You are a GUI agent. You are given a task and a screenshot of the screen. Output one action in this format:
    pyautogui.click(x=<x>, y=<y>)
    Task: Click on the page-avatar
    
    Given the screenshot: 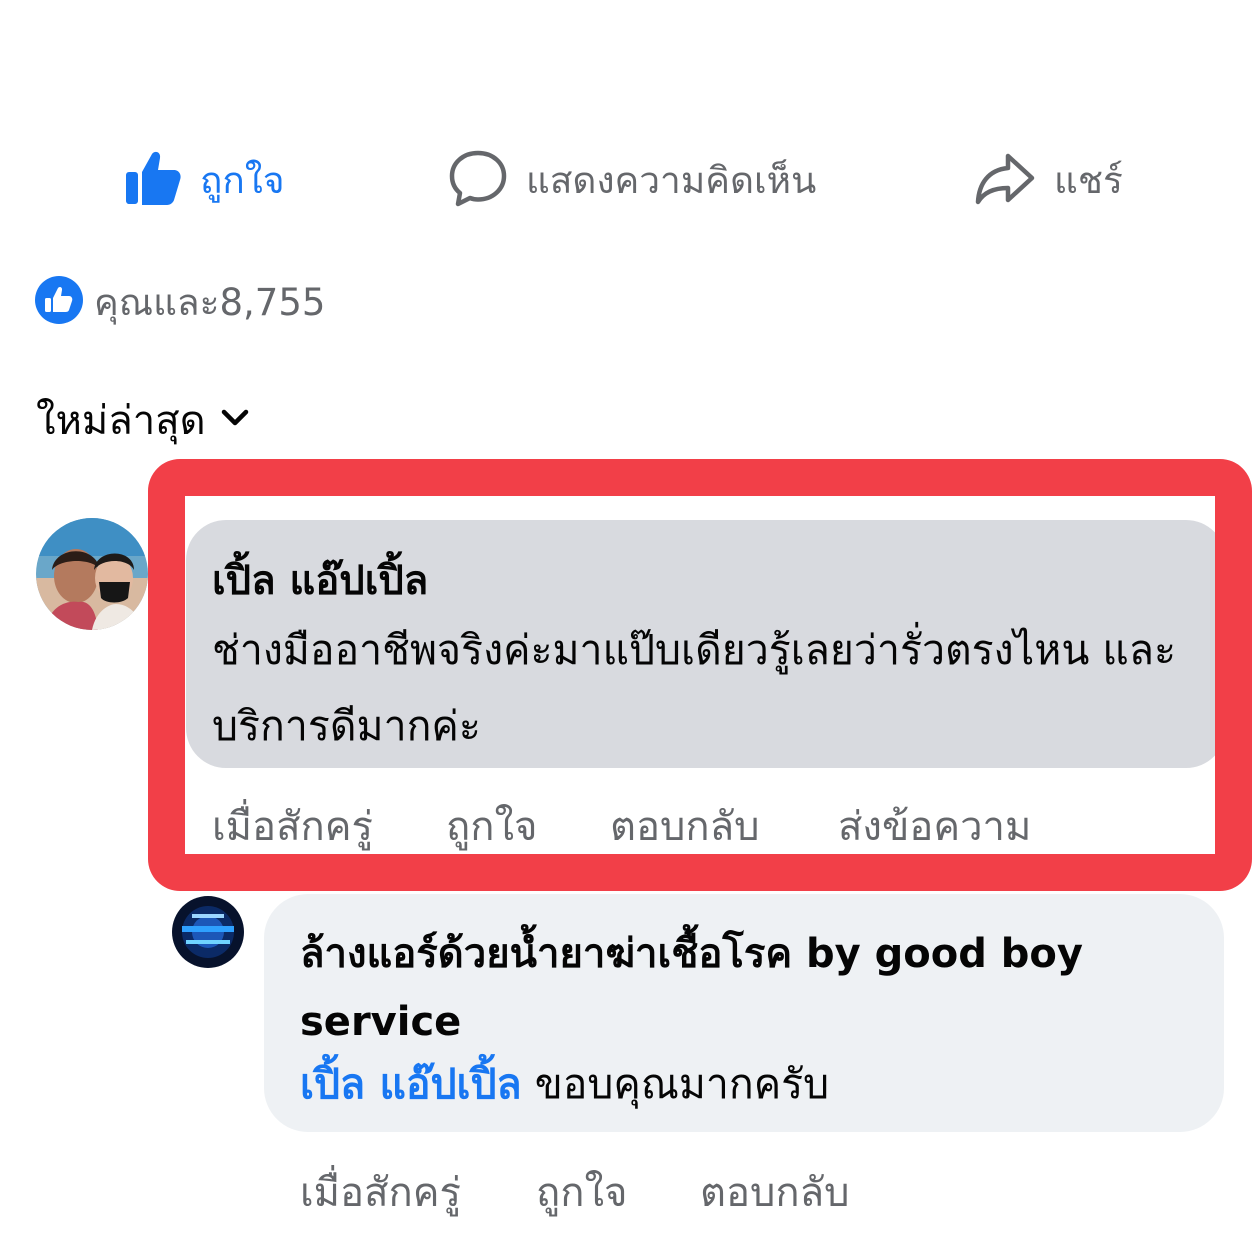 What is the action you would take?
    pyautogui.click(x=208, y=932)
    